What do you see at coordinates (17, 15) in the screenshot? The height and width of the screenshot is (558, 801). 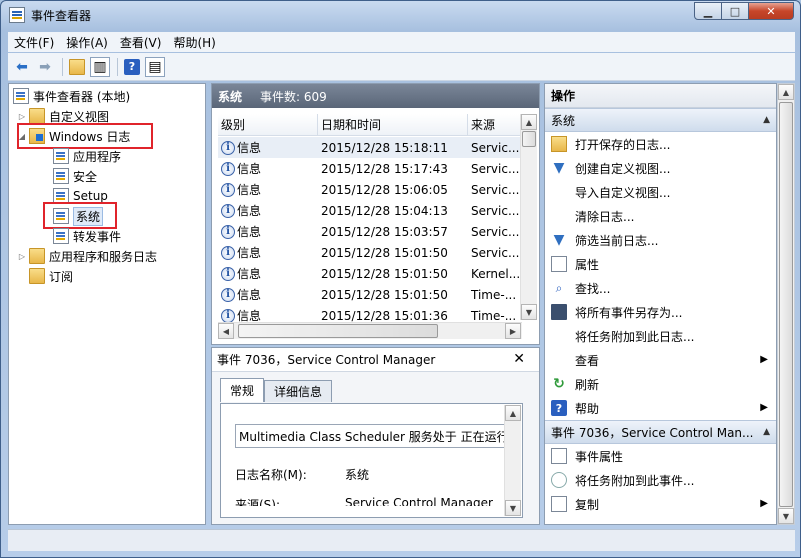 I see `event-viewer-icon` at bounding box center [17, 15].